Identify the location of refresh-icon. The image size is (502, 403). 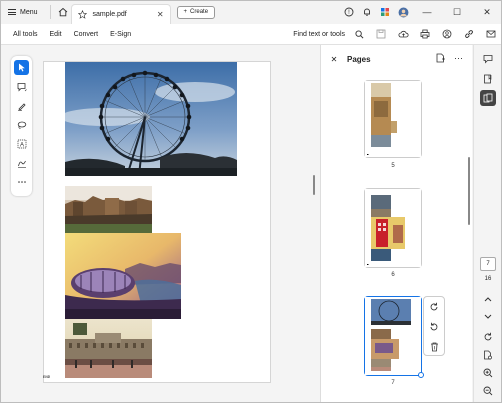
(488, 337).